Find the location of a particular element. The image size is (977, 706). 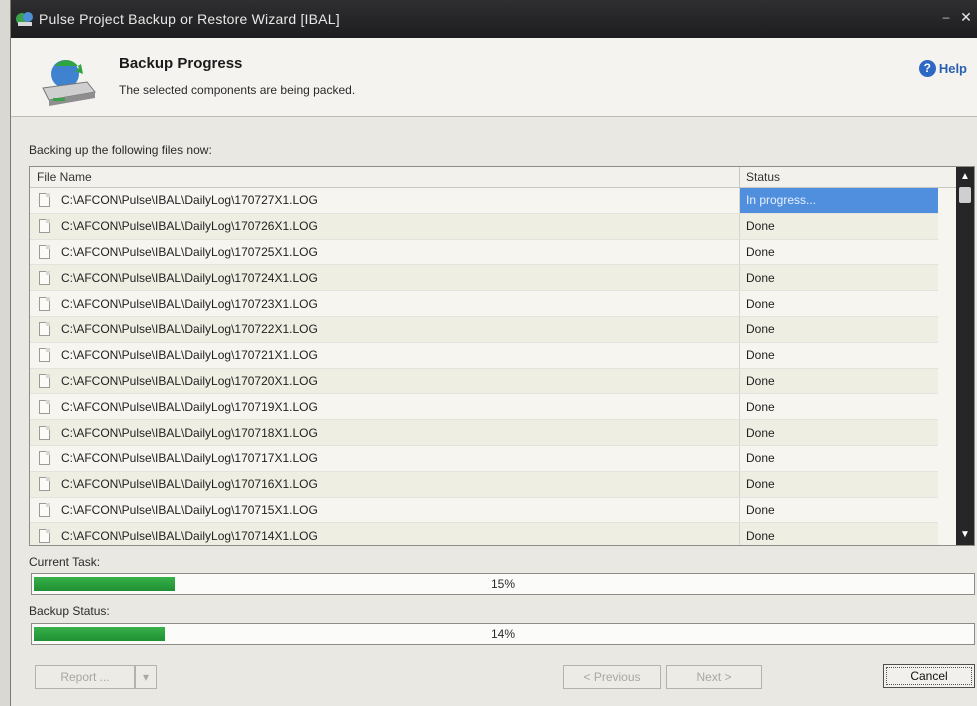

files-label: Backing up the following files now: is located at coordinates (120, 150).